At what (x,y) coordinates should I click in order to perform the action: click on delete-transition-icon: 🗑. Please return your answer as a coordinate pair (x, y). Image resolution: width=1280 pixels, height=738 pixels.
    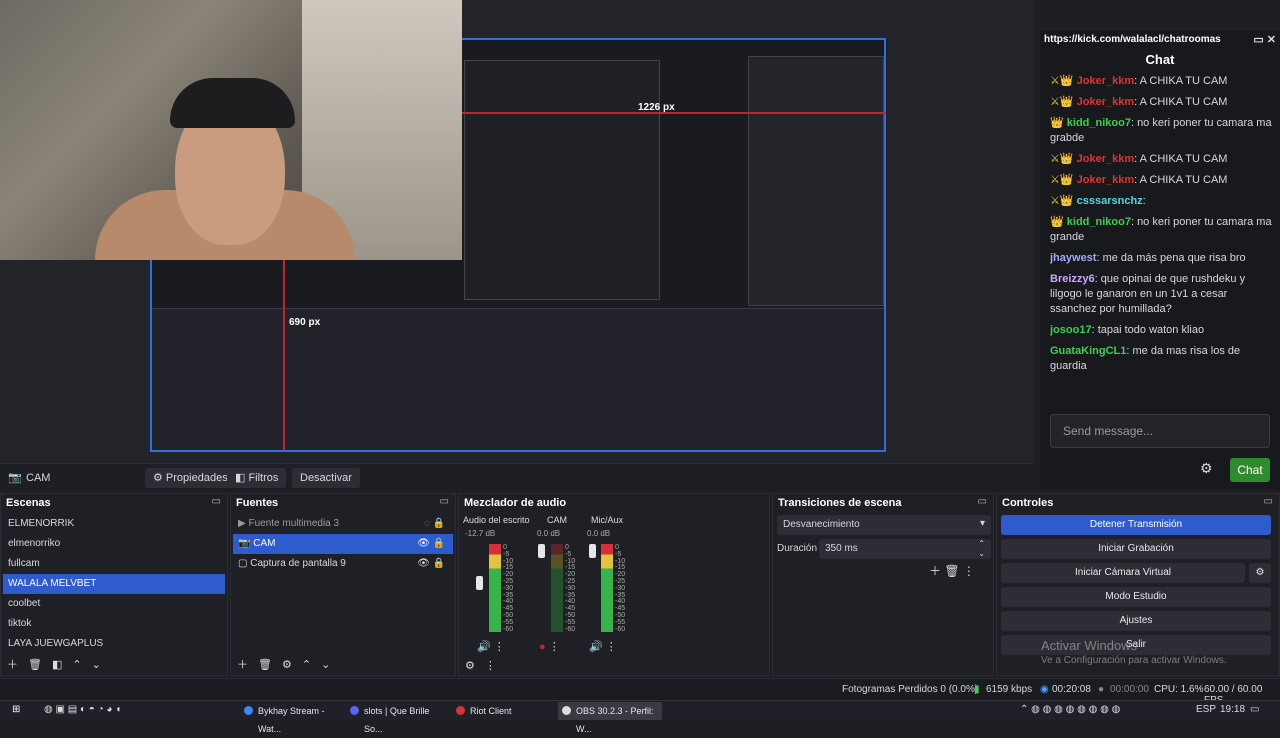
    Looking at the image, I should click on (953, 571).